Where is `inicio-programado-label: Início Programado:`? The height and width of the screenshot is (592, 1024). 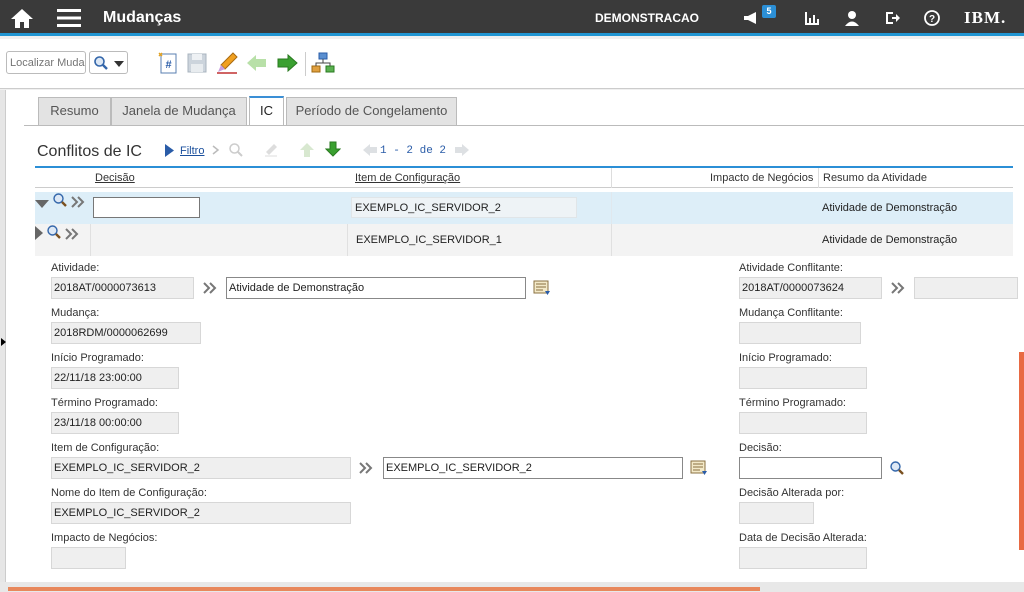
inicio-programado-label: Início Programado: is located at coordinates (97, 358).